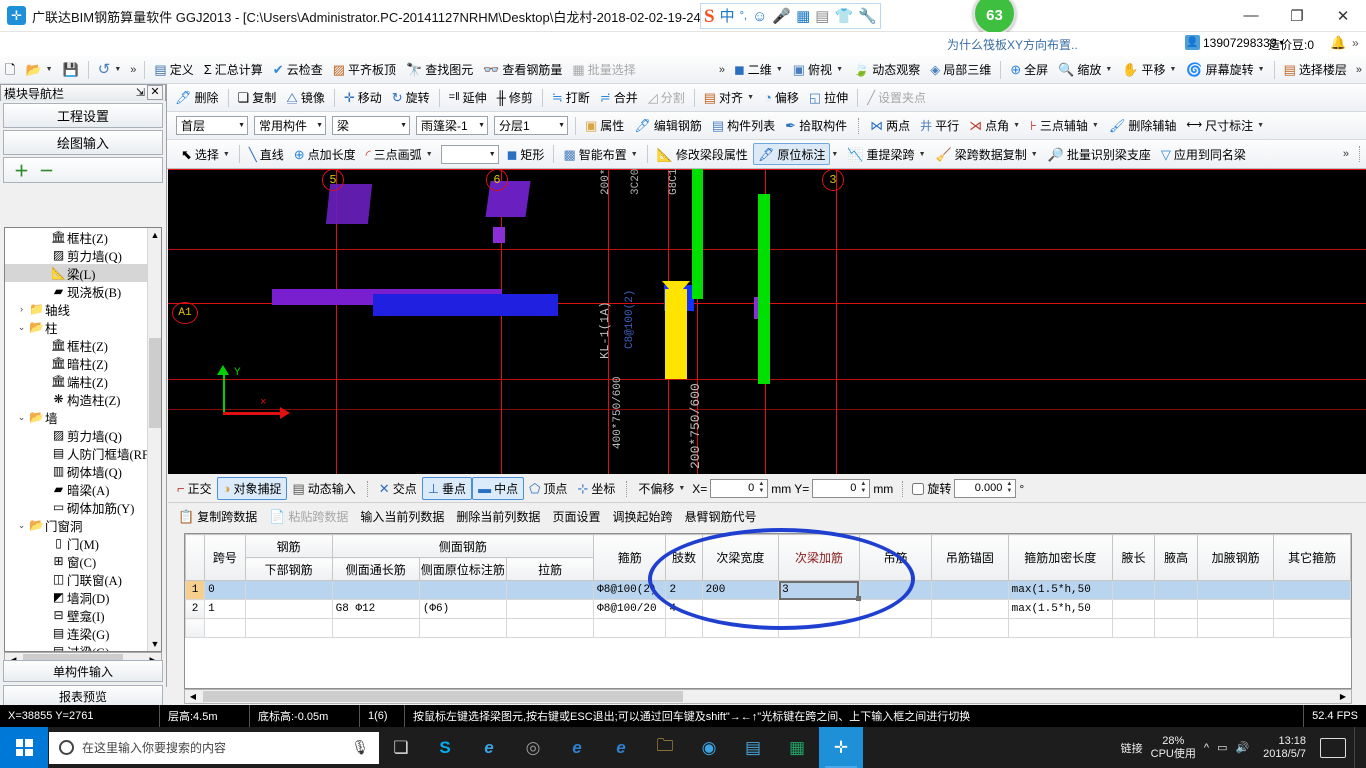 The width and height of the screenshot is (1366, 768). Describe the element at coordinates (642, 516) in the screenshot. I see `swap-start-span-action: 调换起始跨` at that location.